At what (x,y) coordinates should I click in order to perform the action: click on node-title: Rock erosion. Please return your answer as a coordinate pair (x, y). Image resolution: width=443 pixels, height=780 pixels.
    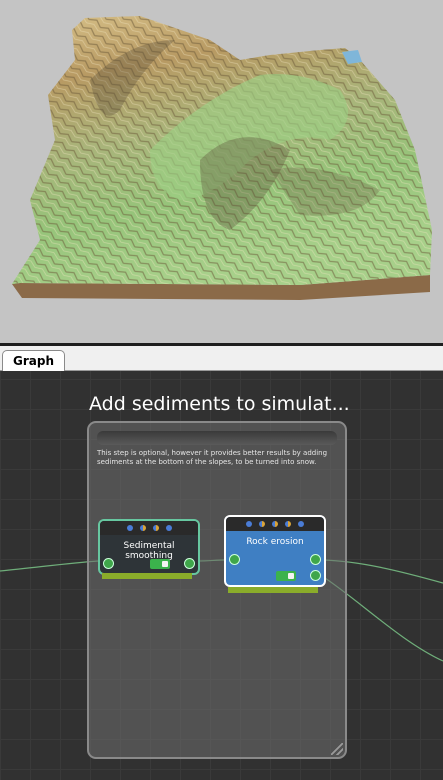
    Looking at the image, I should click on (275, 542).